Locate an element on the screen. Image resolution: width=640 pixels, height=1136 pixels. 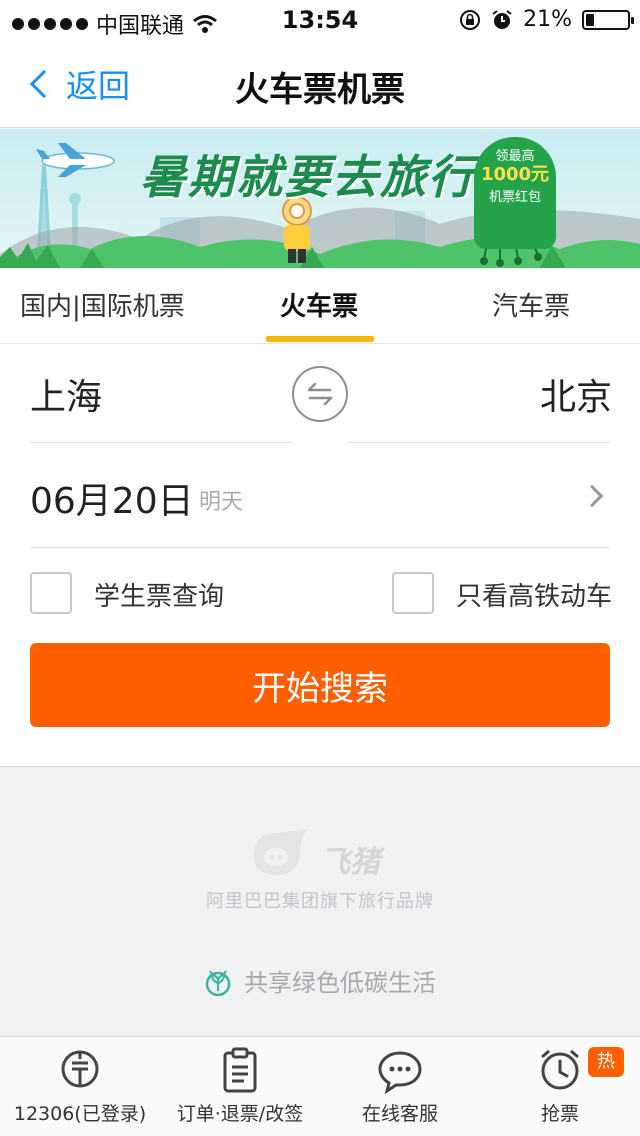
fliggy-pig-logo-icon is located at coordinates (281, 852).